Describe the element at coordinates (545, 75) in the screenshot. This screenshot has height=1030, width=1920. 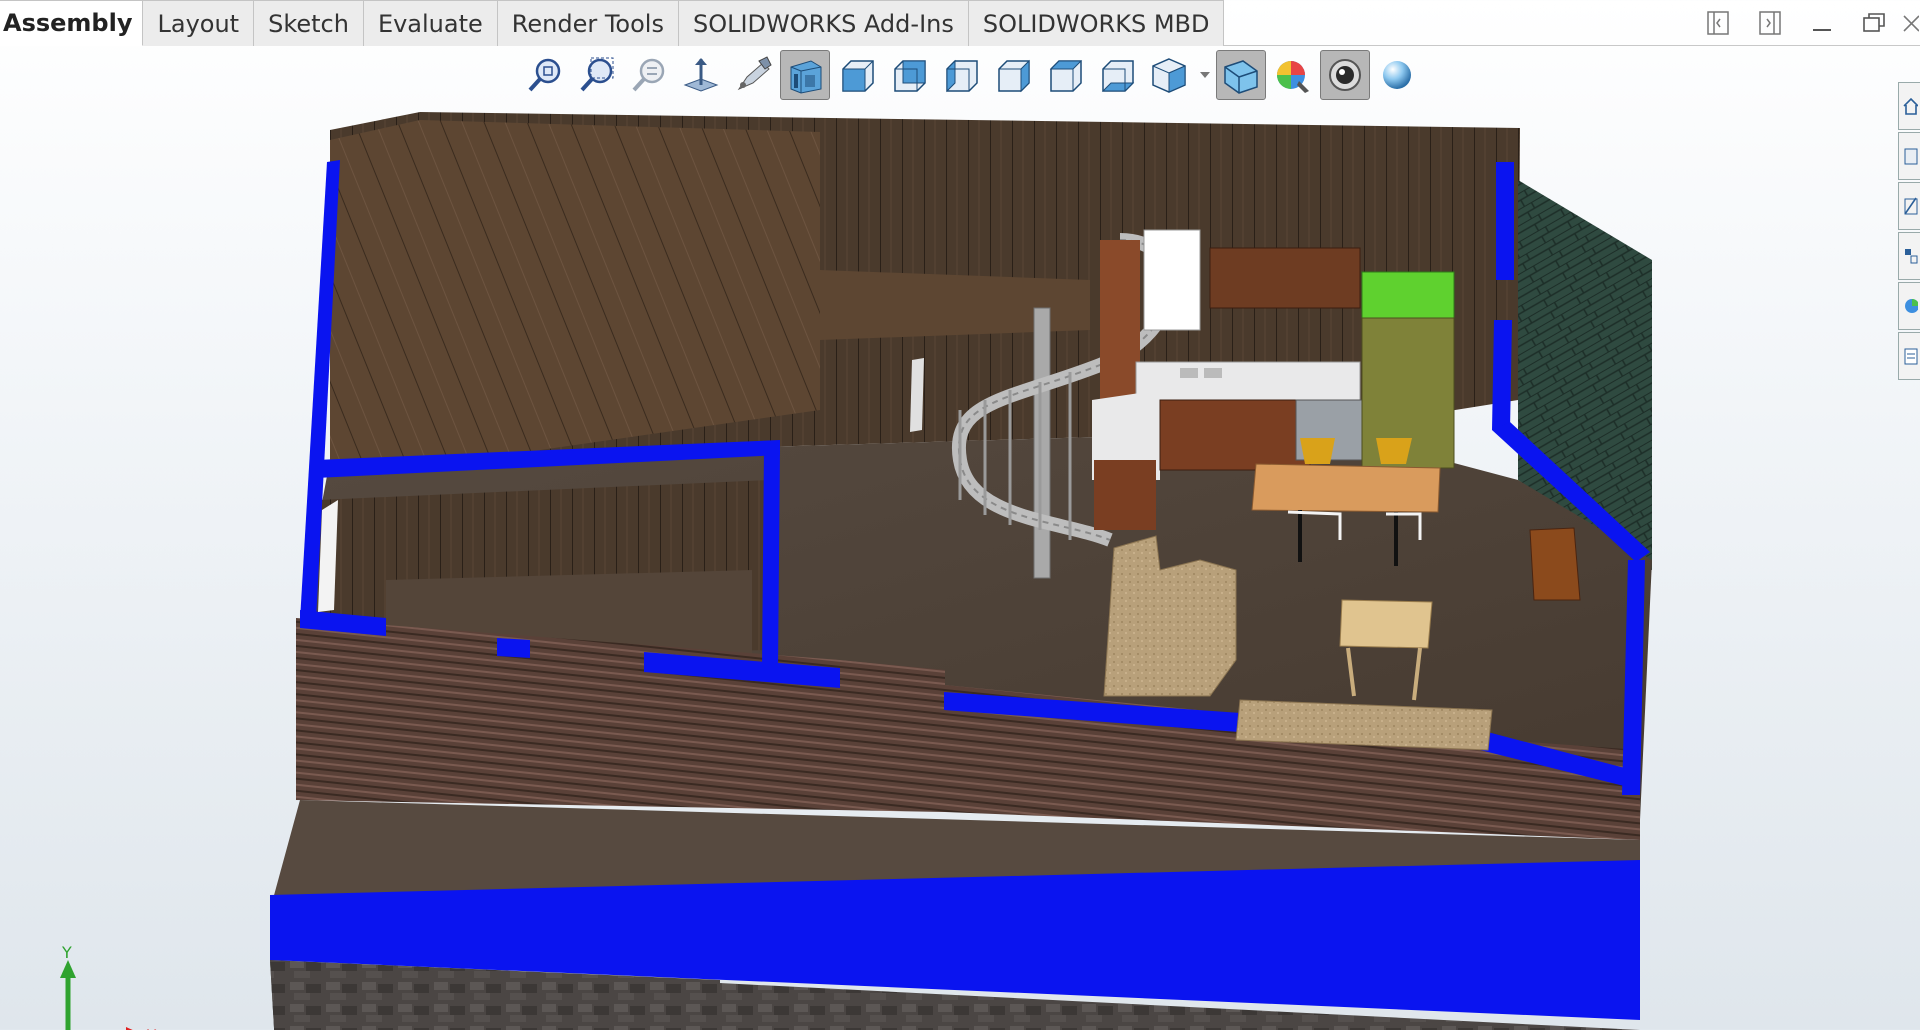
I see `zoom-to-fit-icon` at that location.